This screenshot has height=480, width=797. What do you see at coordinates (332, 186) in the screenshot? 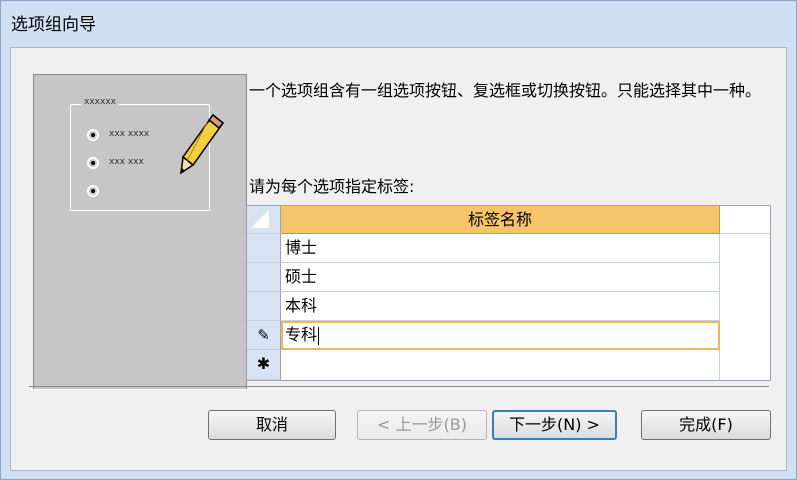
I see `wizard-prompt: 请为每个选项指定标签:` at bounding box center [332, 186].